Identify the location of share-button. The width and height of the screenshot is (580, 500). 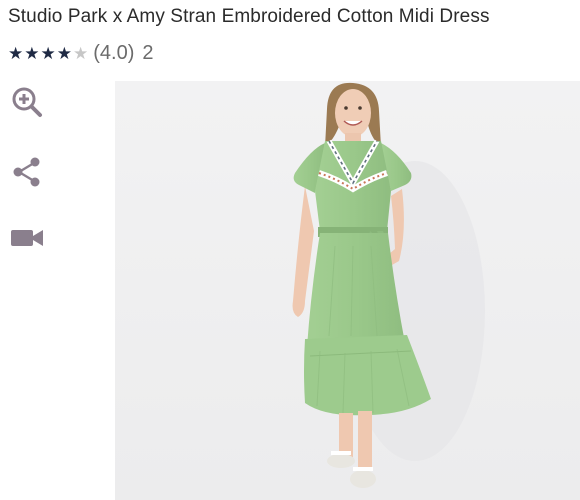
(27, 172).